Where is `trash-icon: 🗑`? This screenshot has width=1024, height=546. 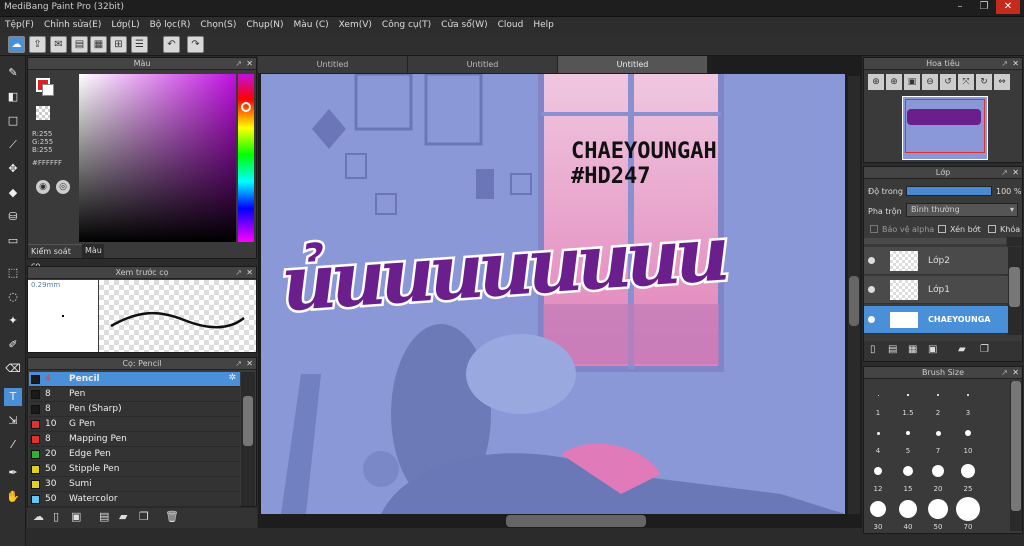 trash-icon: 🗑 is located at coordinates (172, 516).